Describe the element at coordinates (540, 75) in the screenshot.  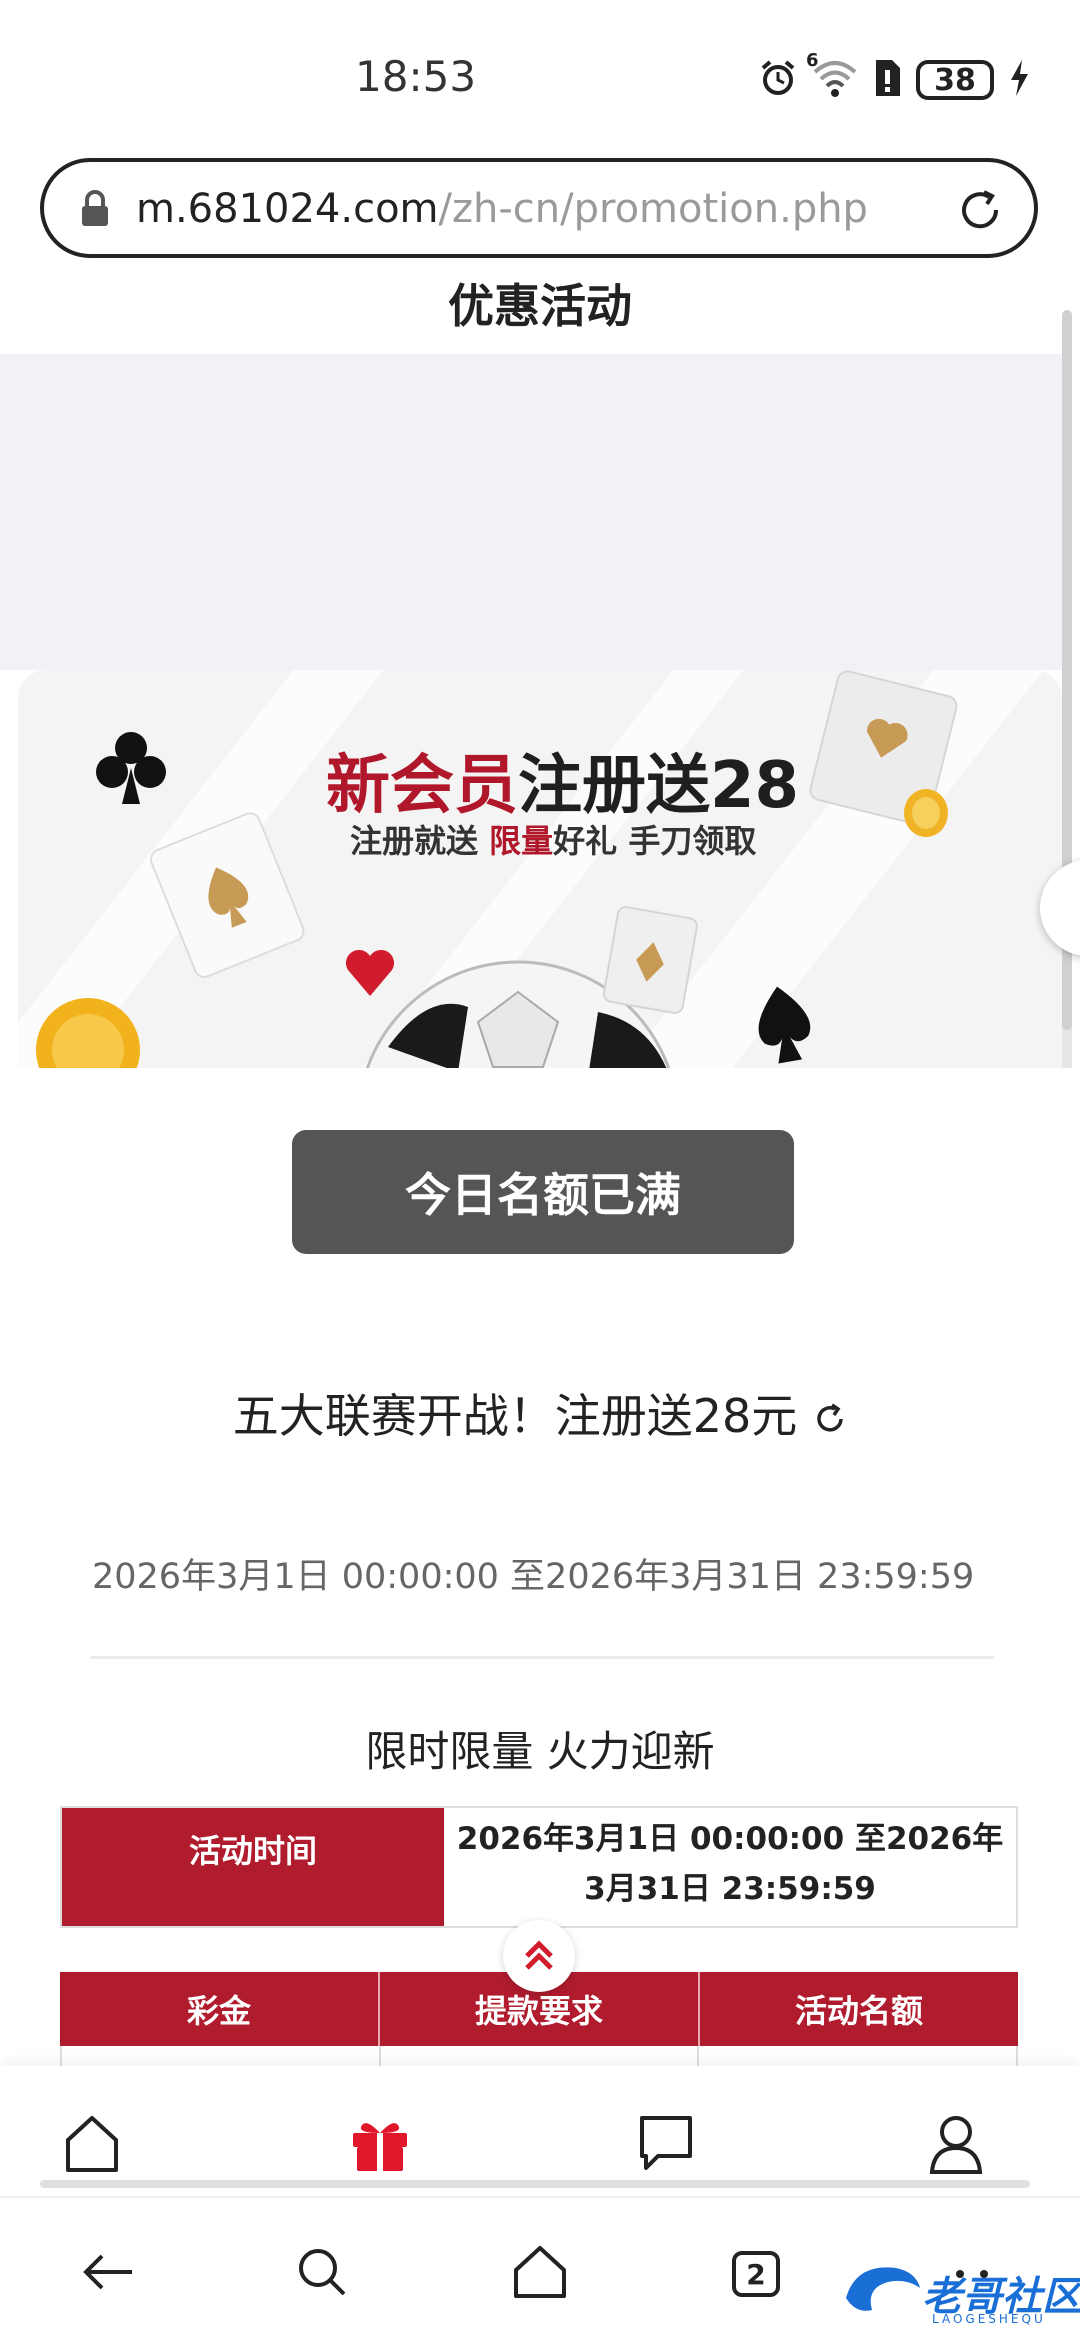
I see `status-bar: 18:53 6 38` at that location.